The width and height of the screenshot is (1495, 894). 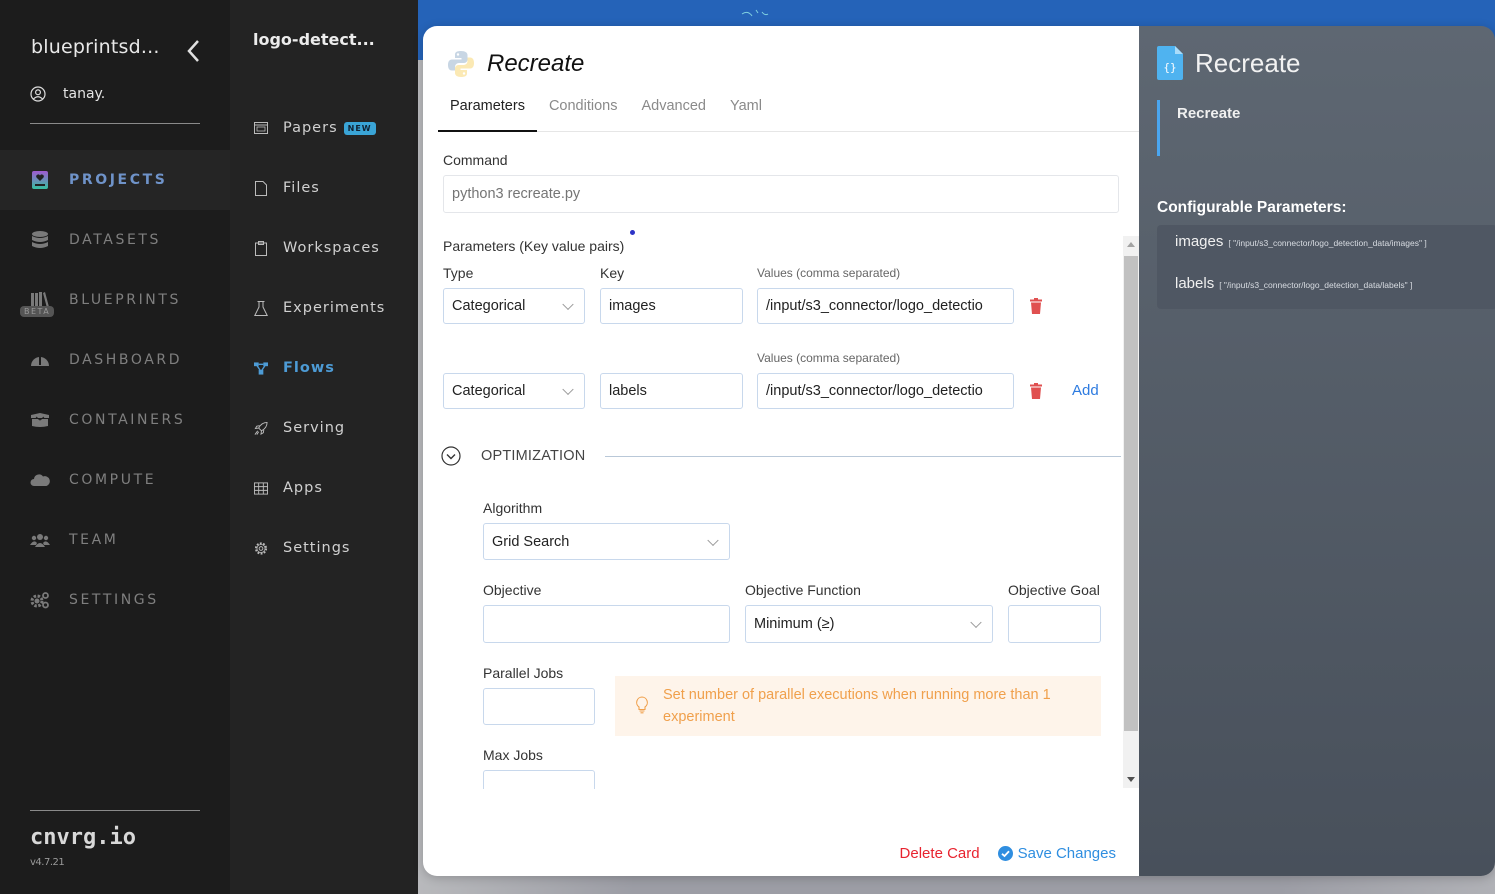 I want to click on params-label: Parameters (Key value pairs), so click(x=534, y=246).